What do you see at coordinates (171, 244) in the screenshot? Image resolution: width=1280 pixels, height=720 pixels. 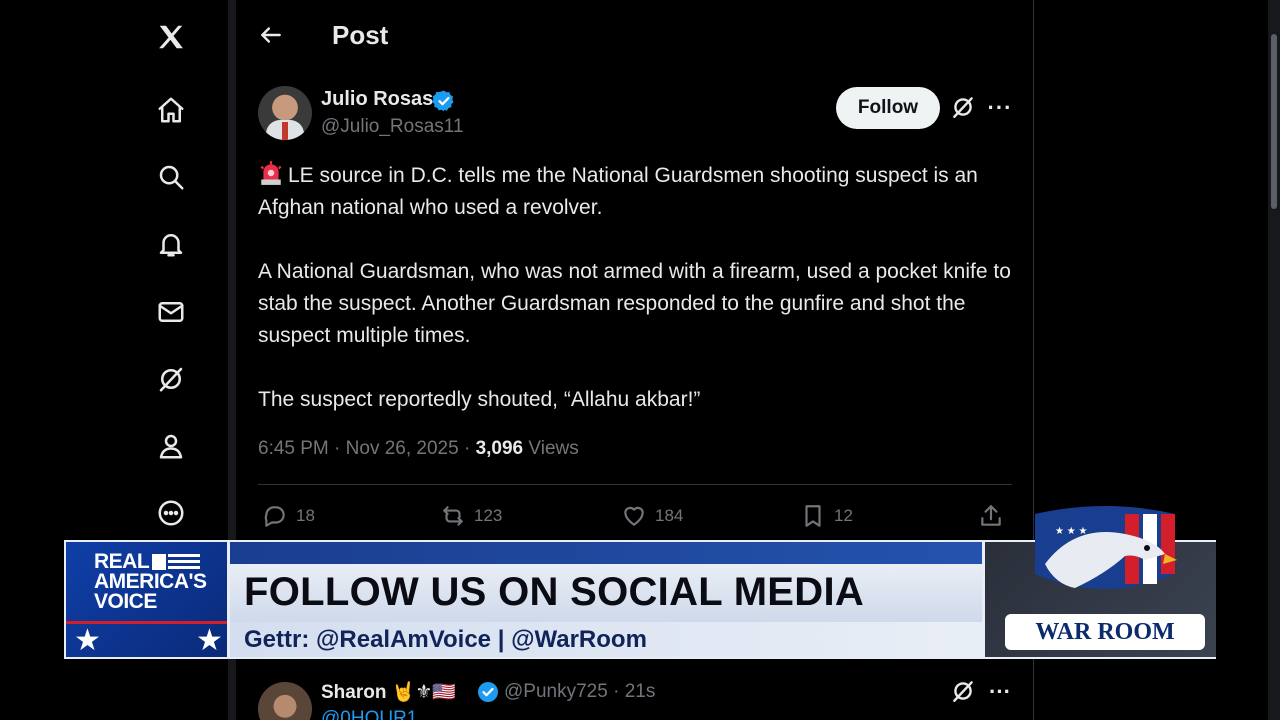 I see `notifications-icon` at bounding box center [171, 244].